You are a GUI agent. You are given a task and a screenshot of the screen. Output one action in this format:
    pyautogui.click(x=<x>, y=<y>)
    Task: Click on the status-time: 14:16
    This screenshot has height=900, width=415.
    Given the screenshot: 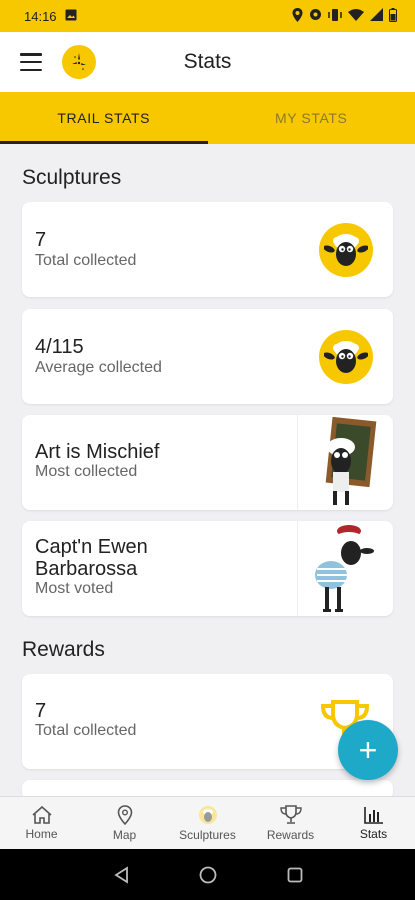 What is the action you would take?
    pyautogui.click(x=40, y=16)
    